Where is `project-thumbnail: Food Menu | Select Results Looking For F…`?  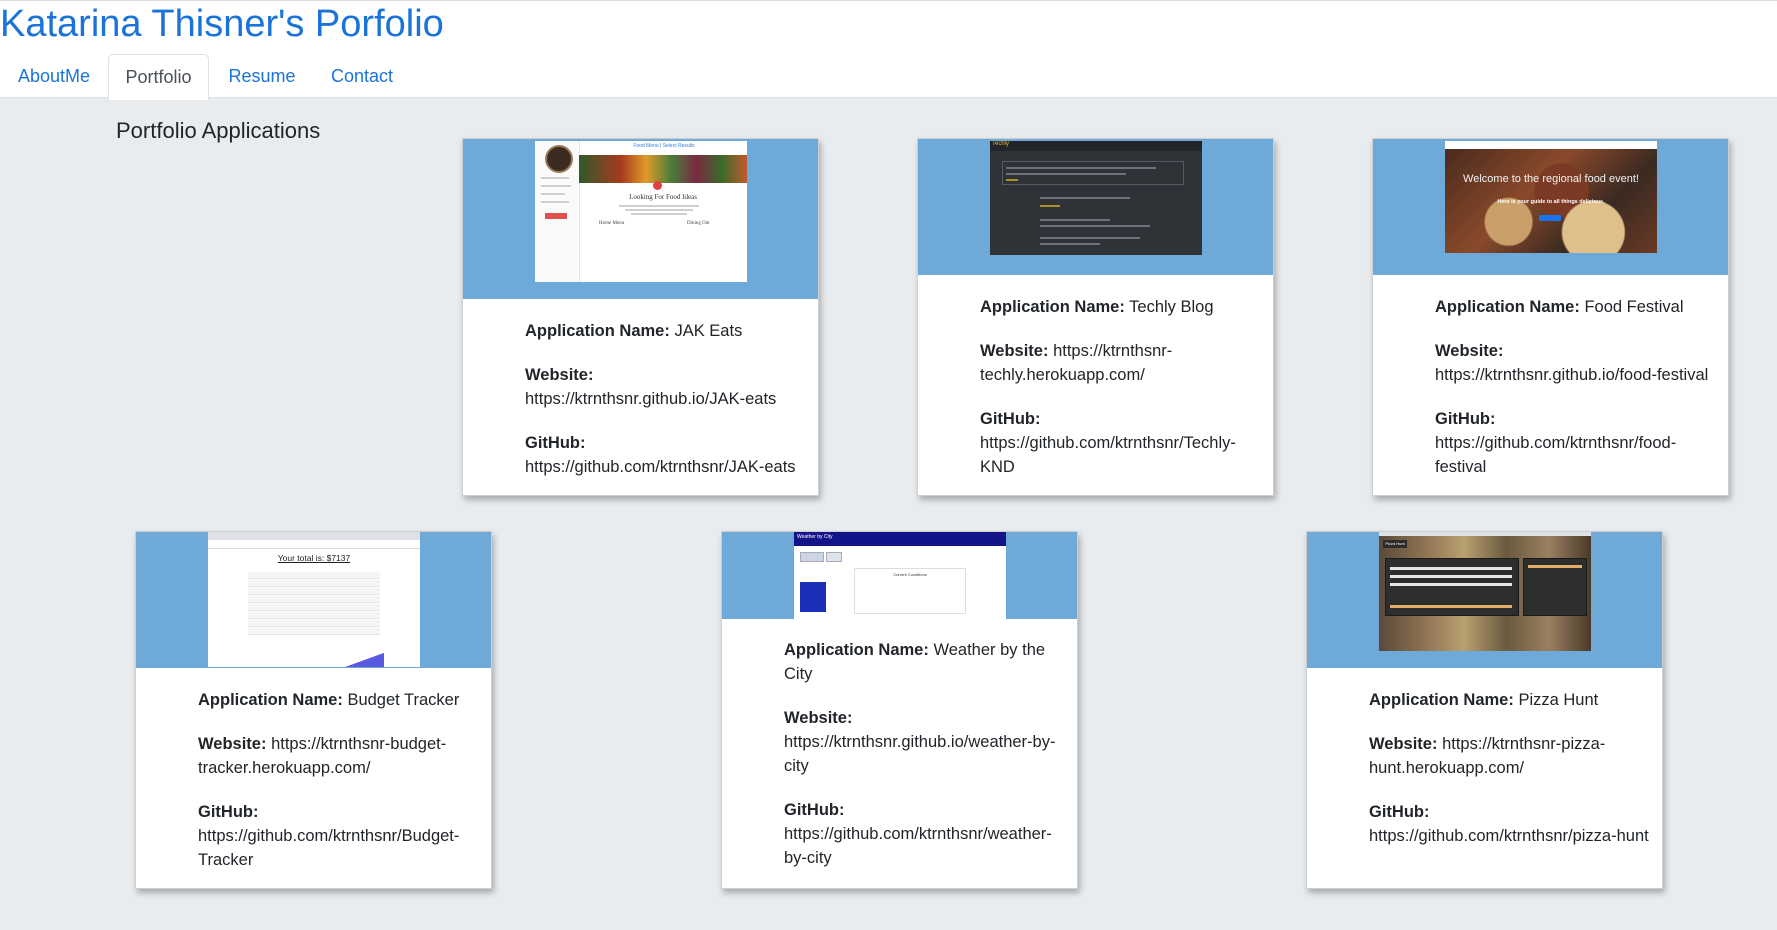 project-thumbnail: Food Menu | Select Results Looking For F… is located at coordinates (640, 219).